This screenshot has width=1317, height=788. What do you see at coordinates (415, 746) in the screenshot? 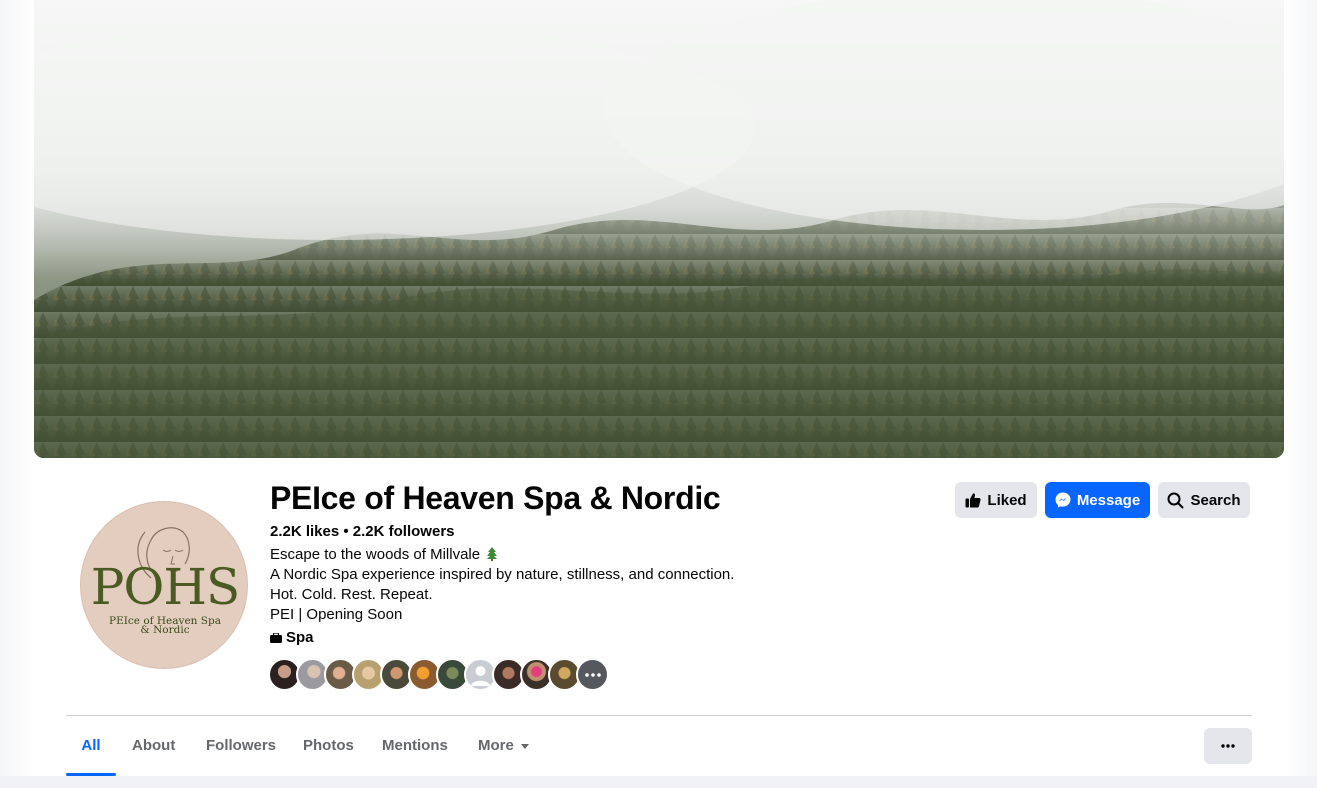
I see `tab-mentions: Mentions` at bounding box center [415, 746].